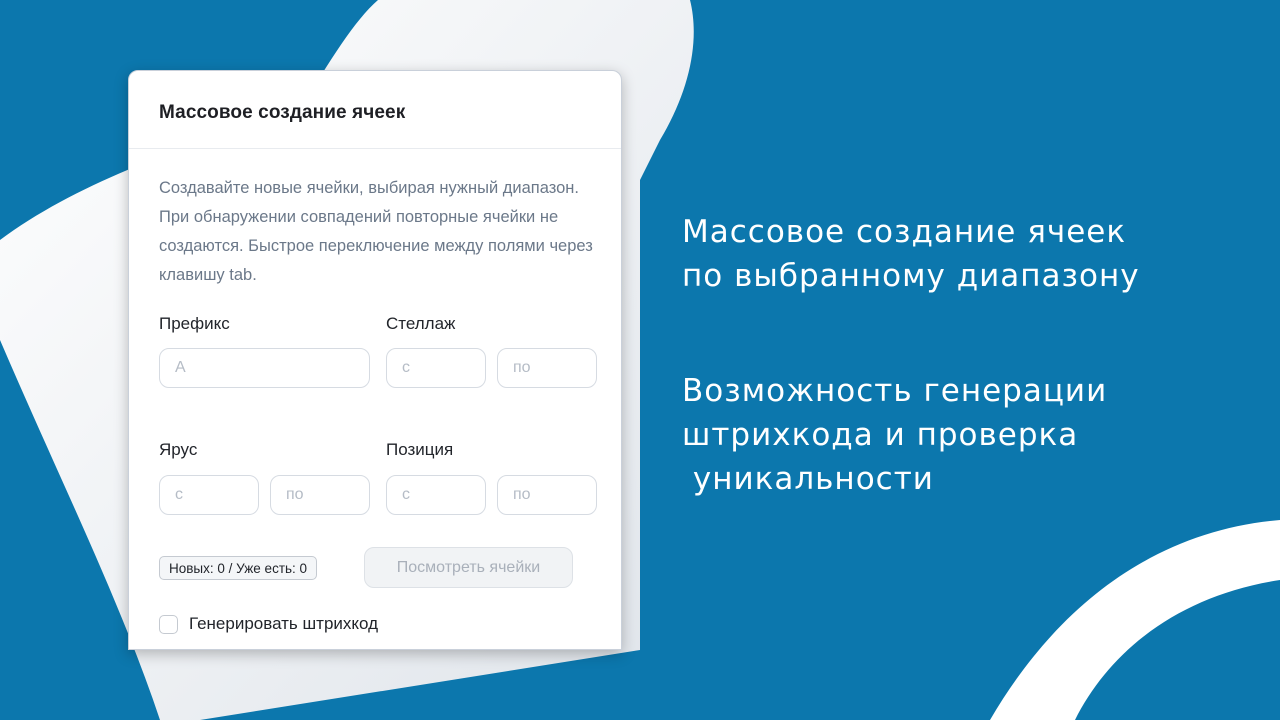 The image size is (1280, 720). I want to click on dialog-title: Массовое создание ячеек, so click(282, 112).